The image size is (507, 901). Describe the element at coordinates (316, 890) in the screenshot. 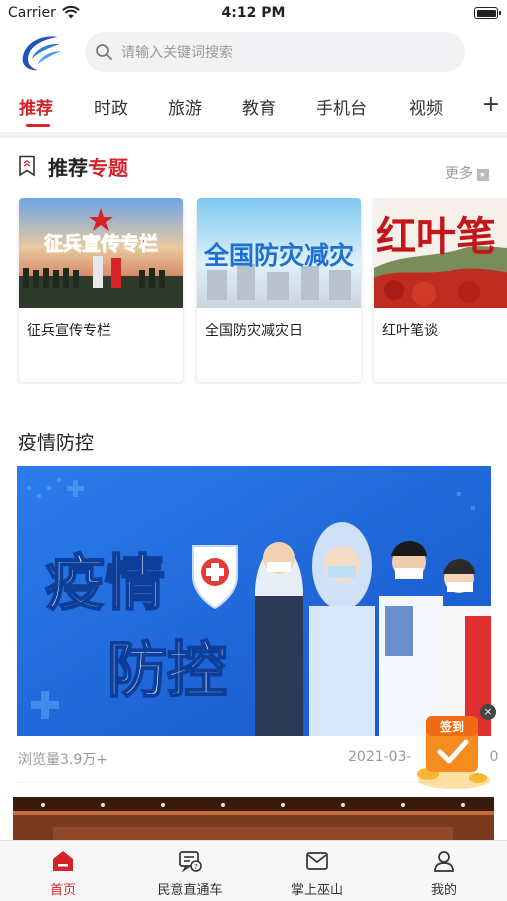

I see `nav-label: 掌上巫山` at that location.